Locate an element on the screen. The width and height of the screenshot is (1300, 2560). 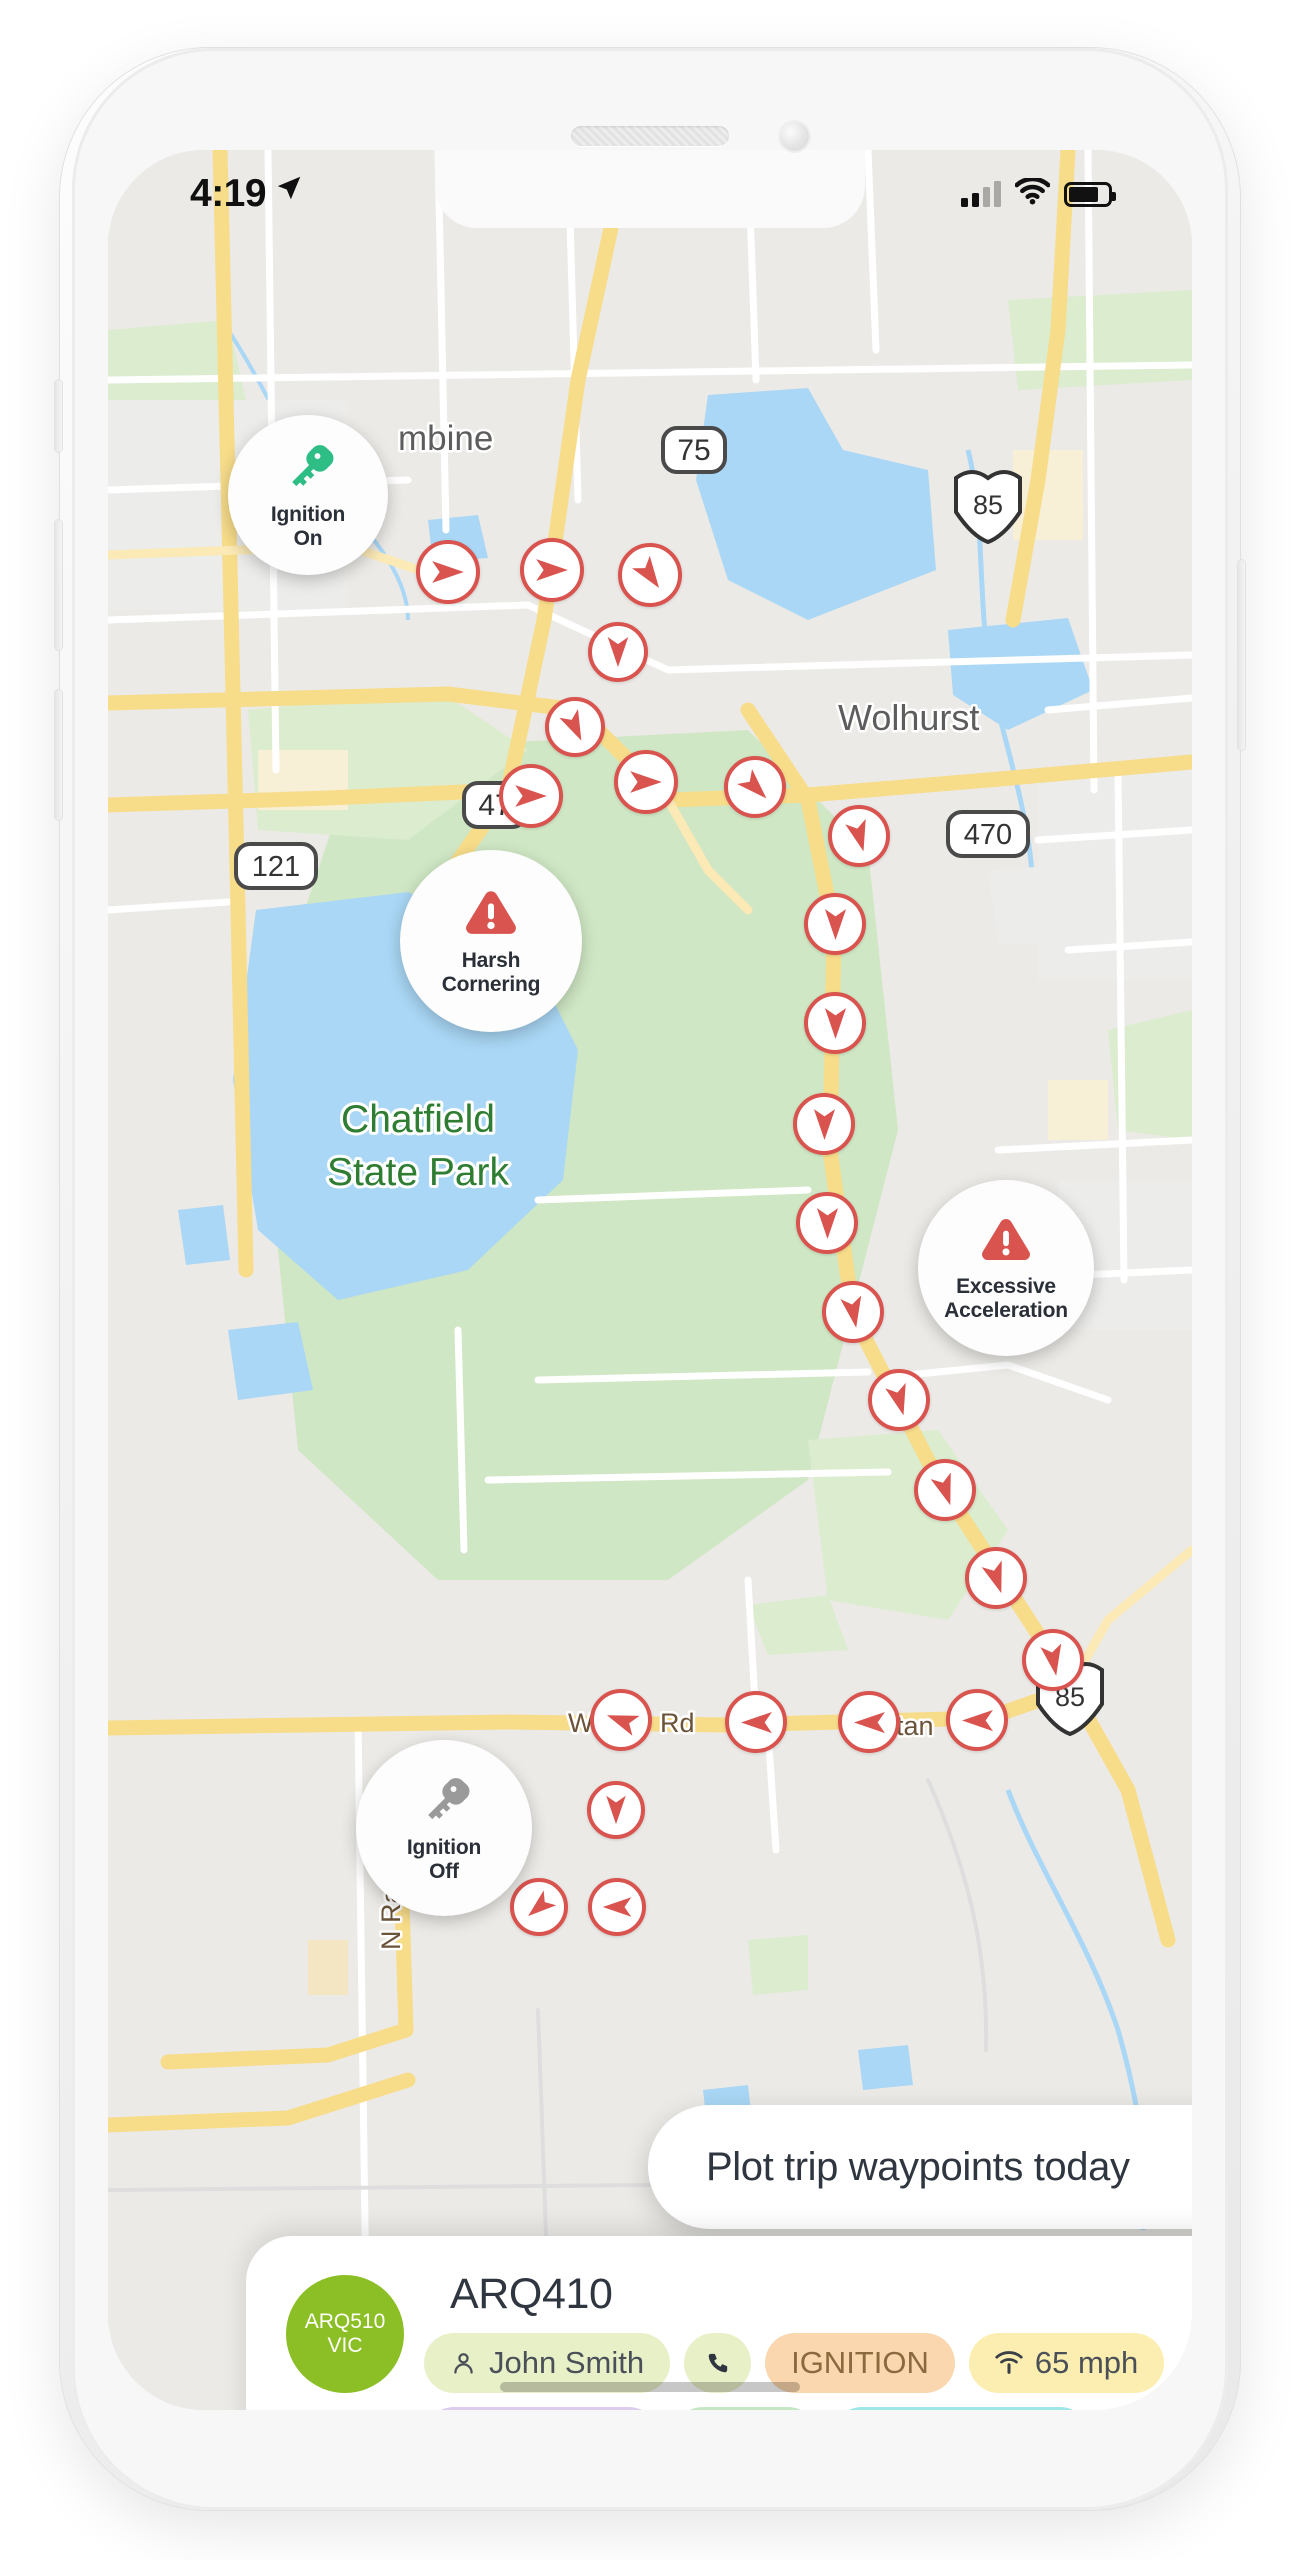
avatar: ARQ510 VIC is located at coordinates (345, 2334).